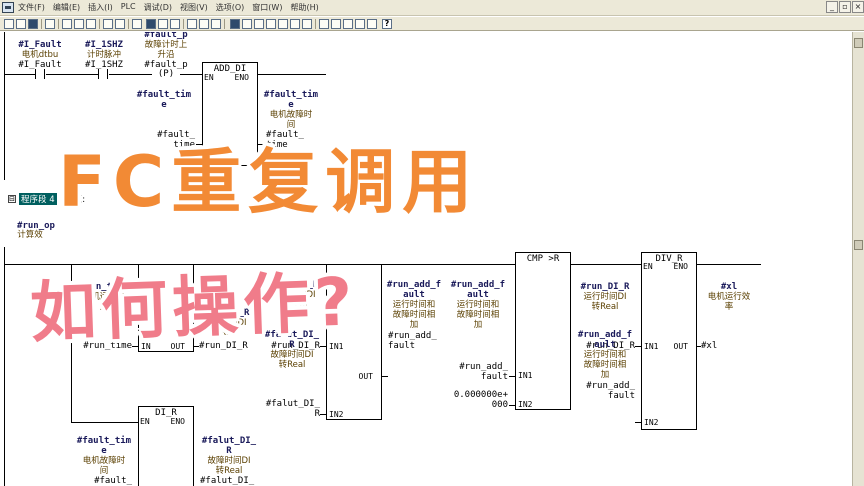 Image resolution: width=864 pixels, height=486 pixels. I want to click on online-icon, so click(163, 24).